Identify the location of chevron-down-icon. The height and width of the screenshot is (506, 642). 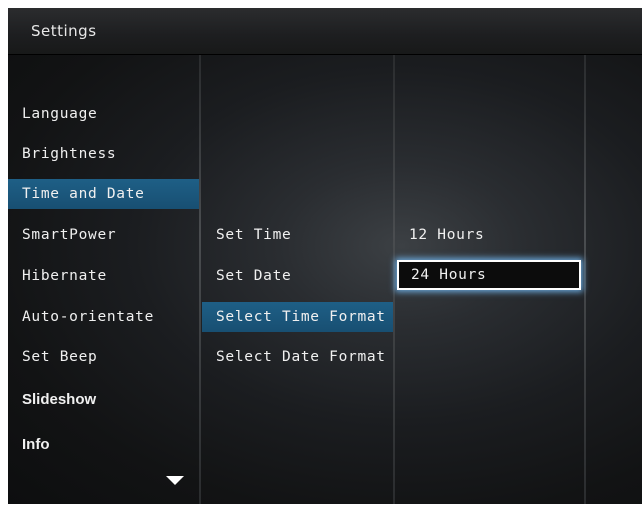
(175, 480).